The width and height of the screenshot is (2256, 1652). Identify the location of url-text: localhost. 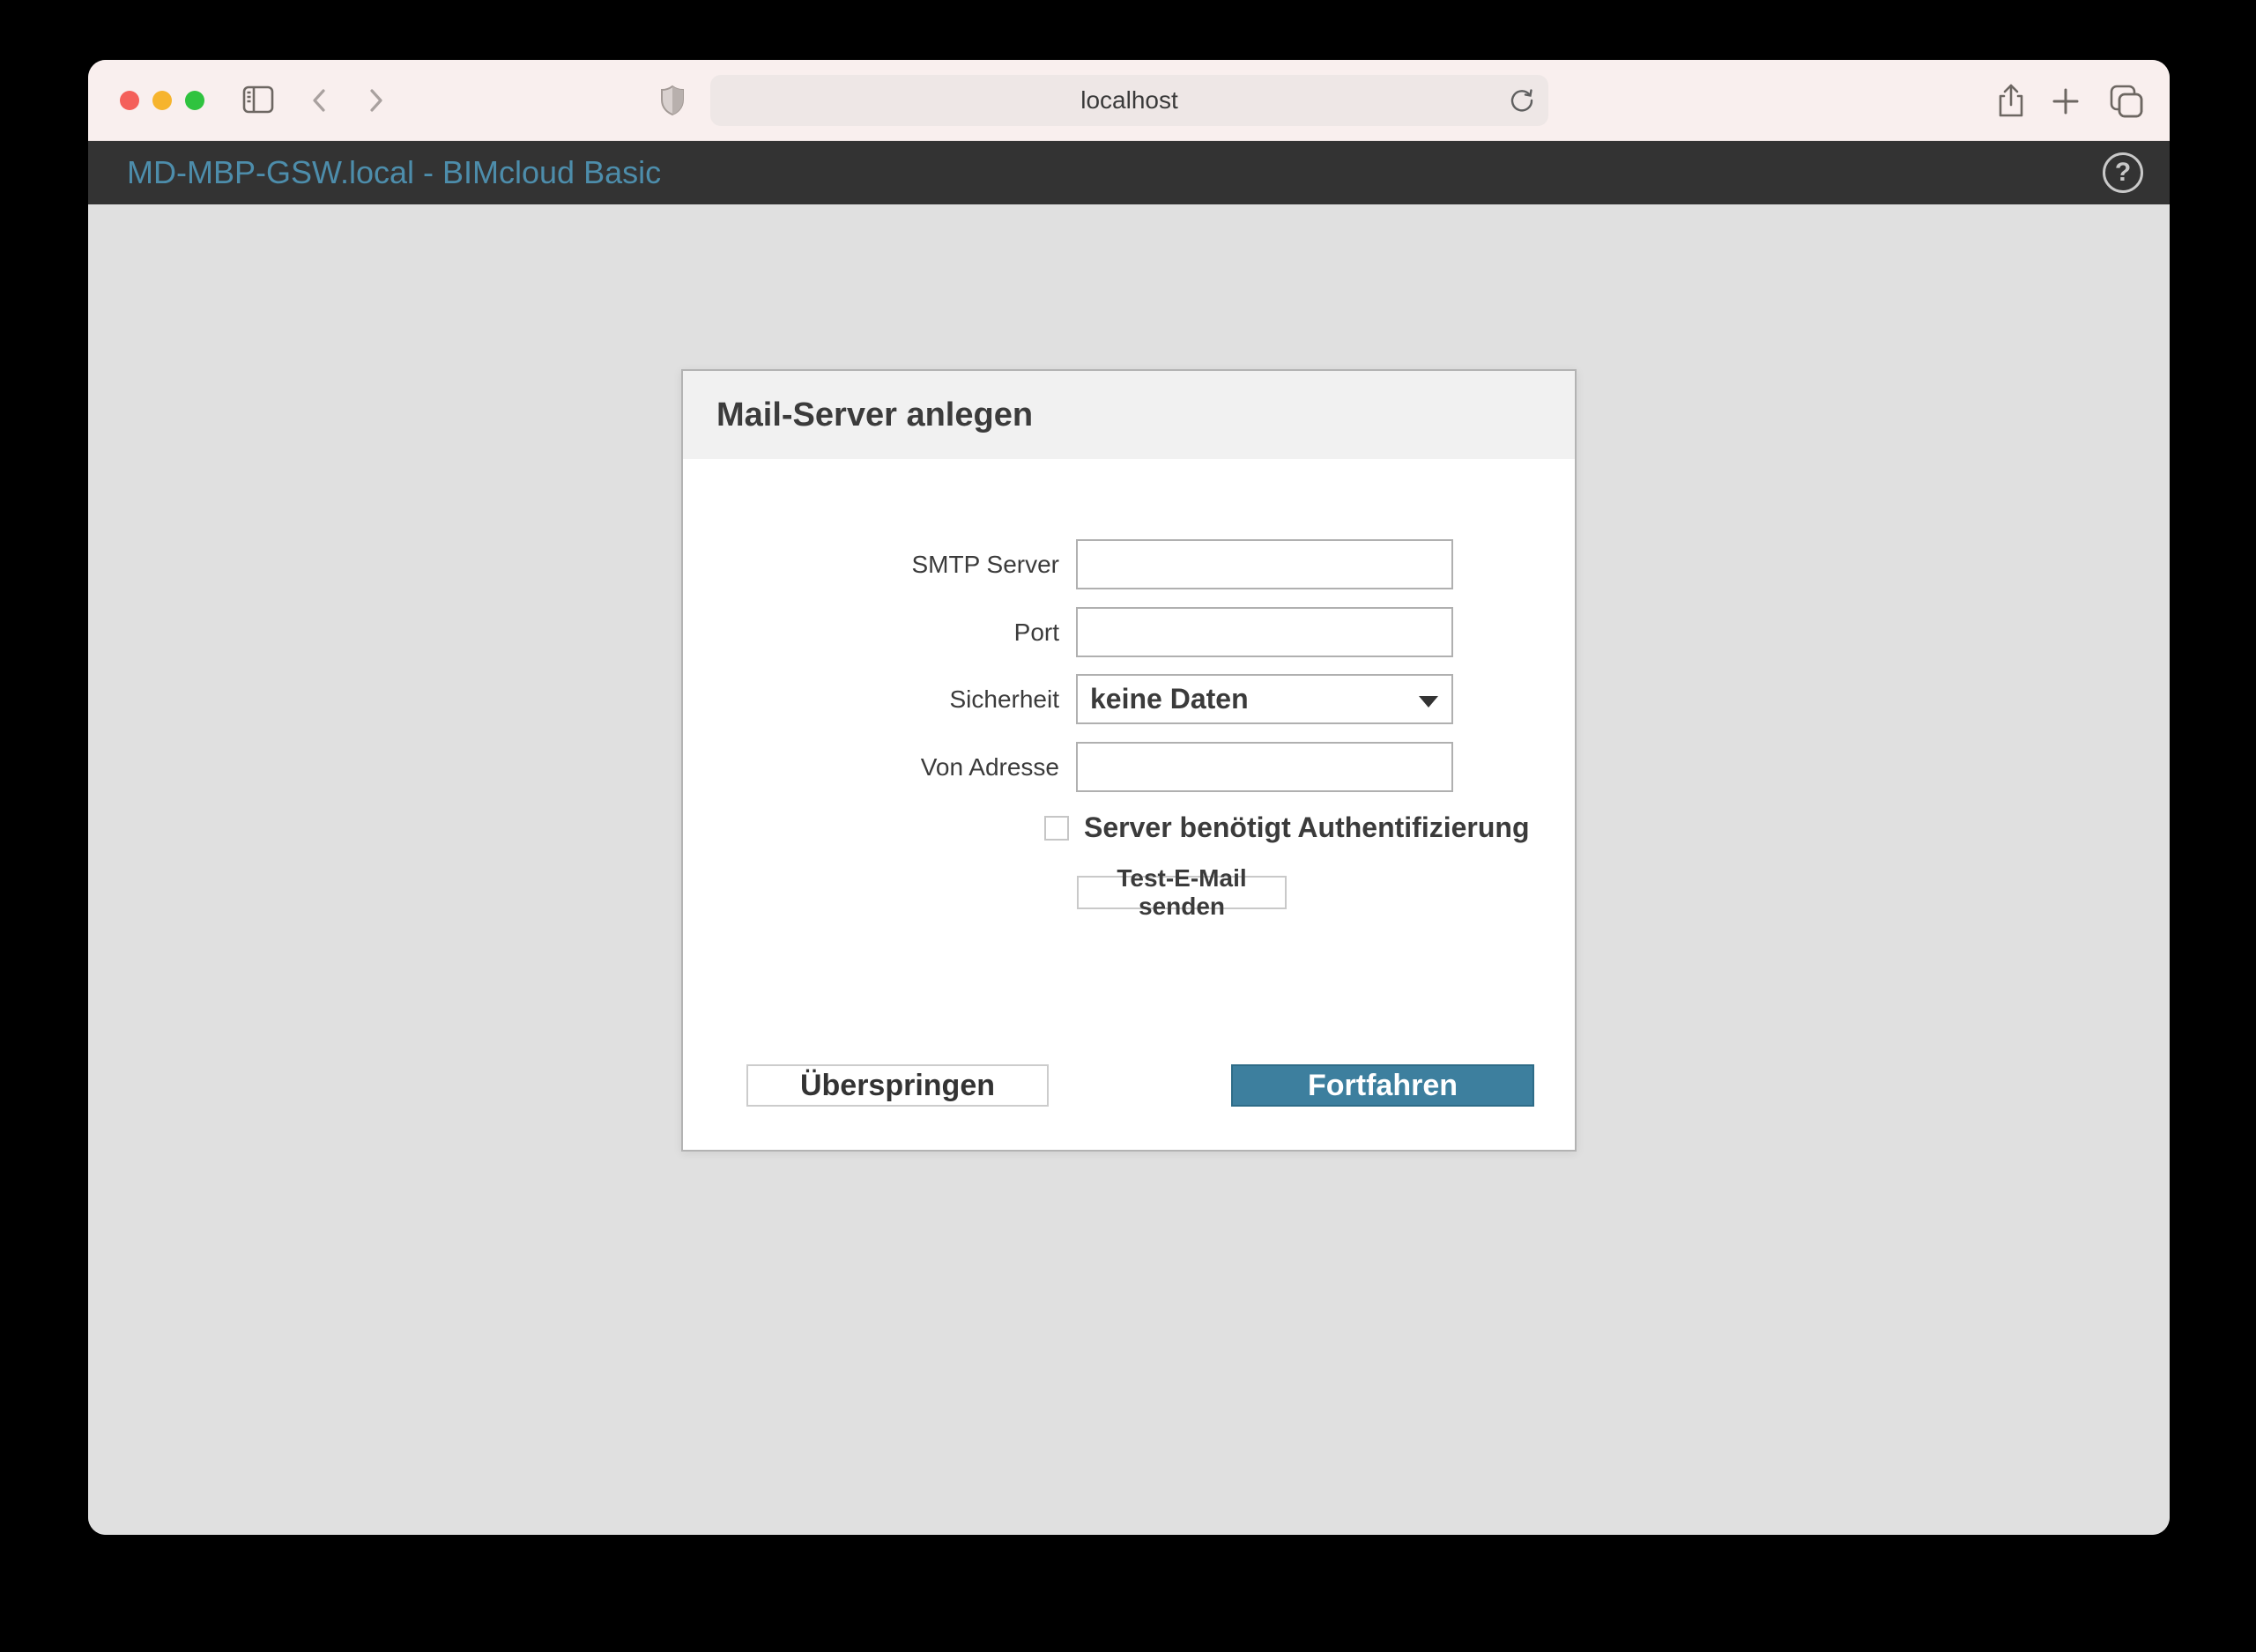
(1129, 100).